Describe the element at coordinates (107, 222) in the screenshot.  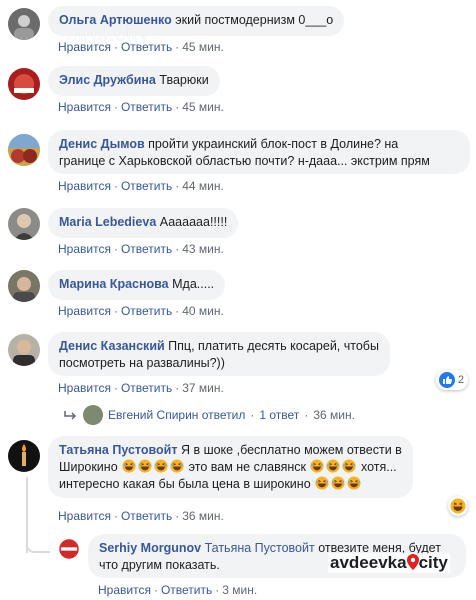
I see `comment-author: Maria Lebedieva` at that location.